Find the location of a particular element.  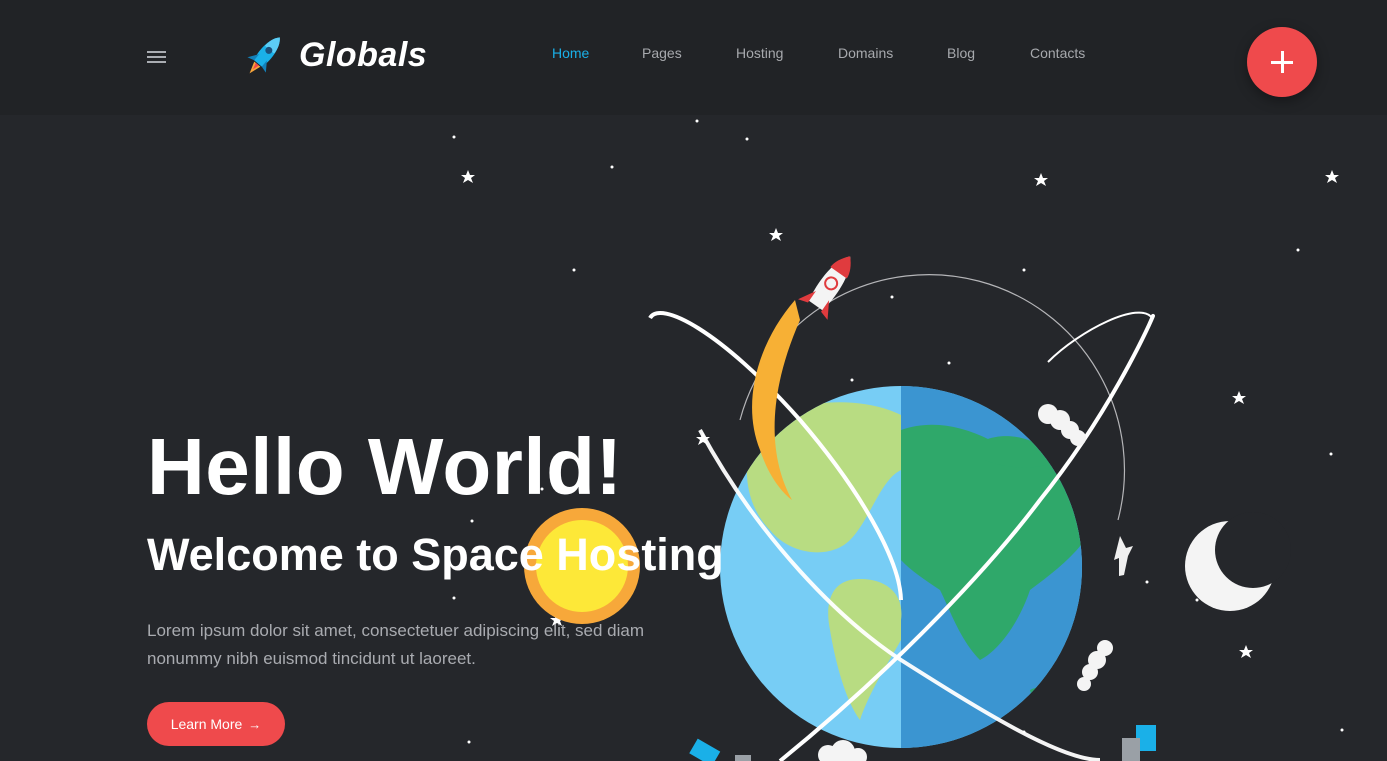

globe is located at coordinates (901, 567).